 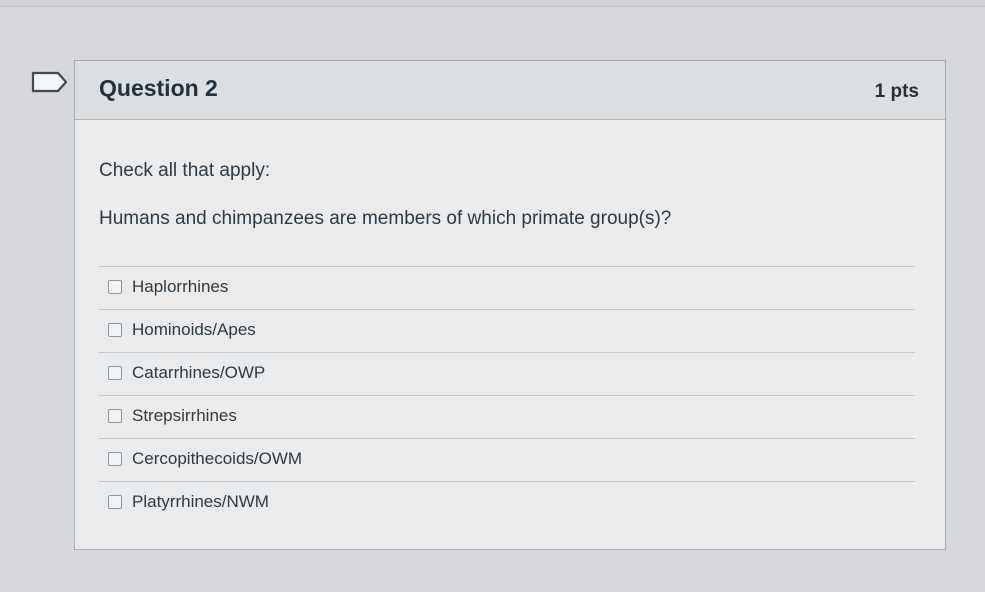 What do you see at coordinates (198, 373) in the screenshot?
I see `answer-label: Catarrhines/OWP` at bounding box center [198, 373].